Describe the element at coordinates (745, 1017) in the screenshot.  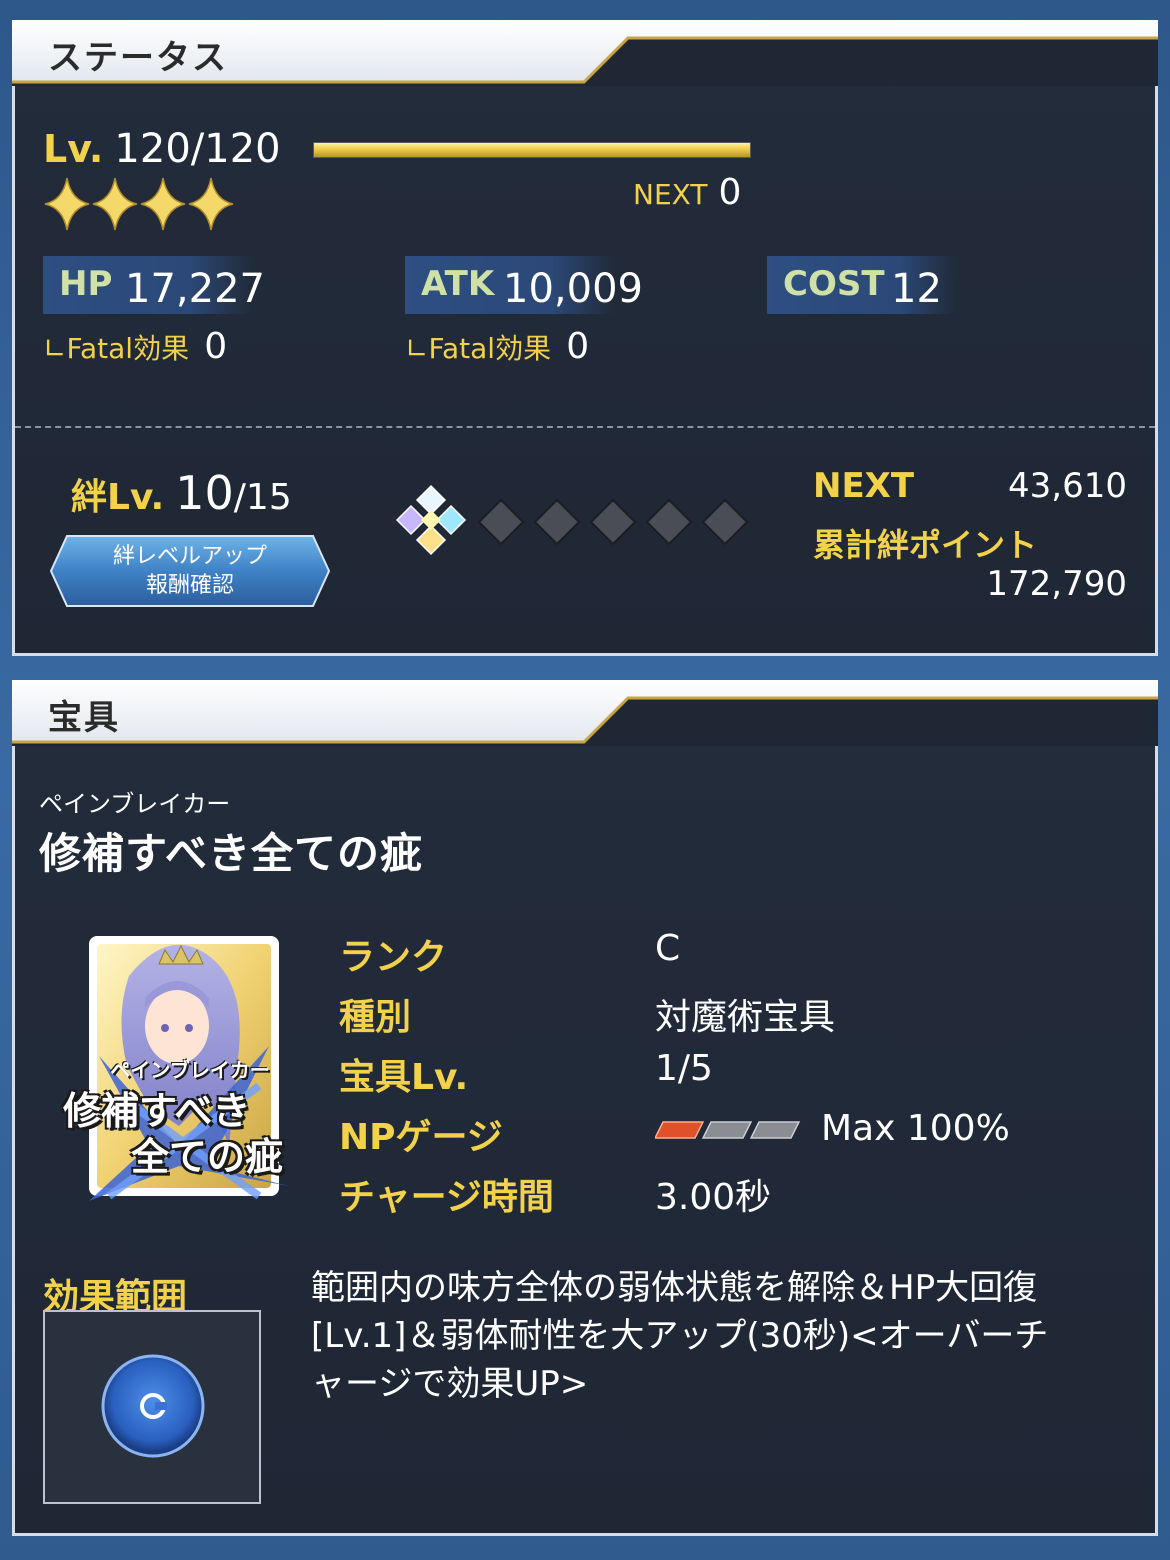
I see `type-value: 対魔術宝具` at that location.